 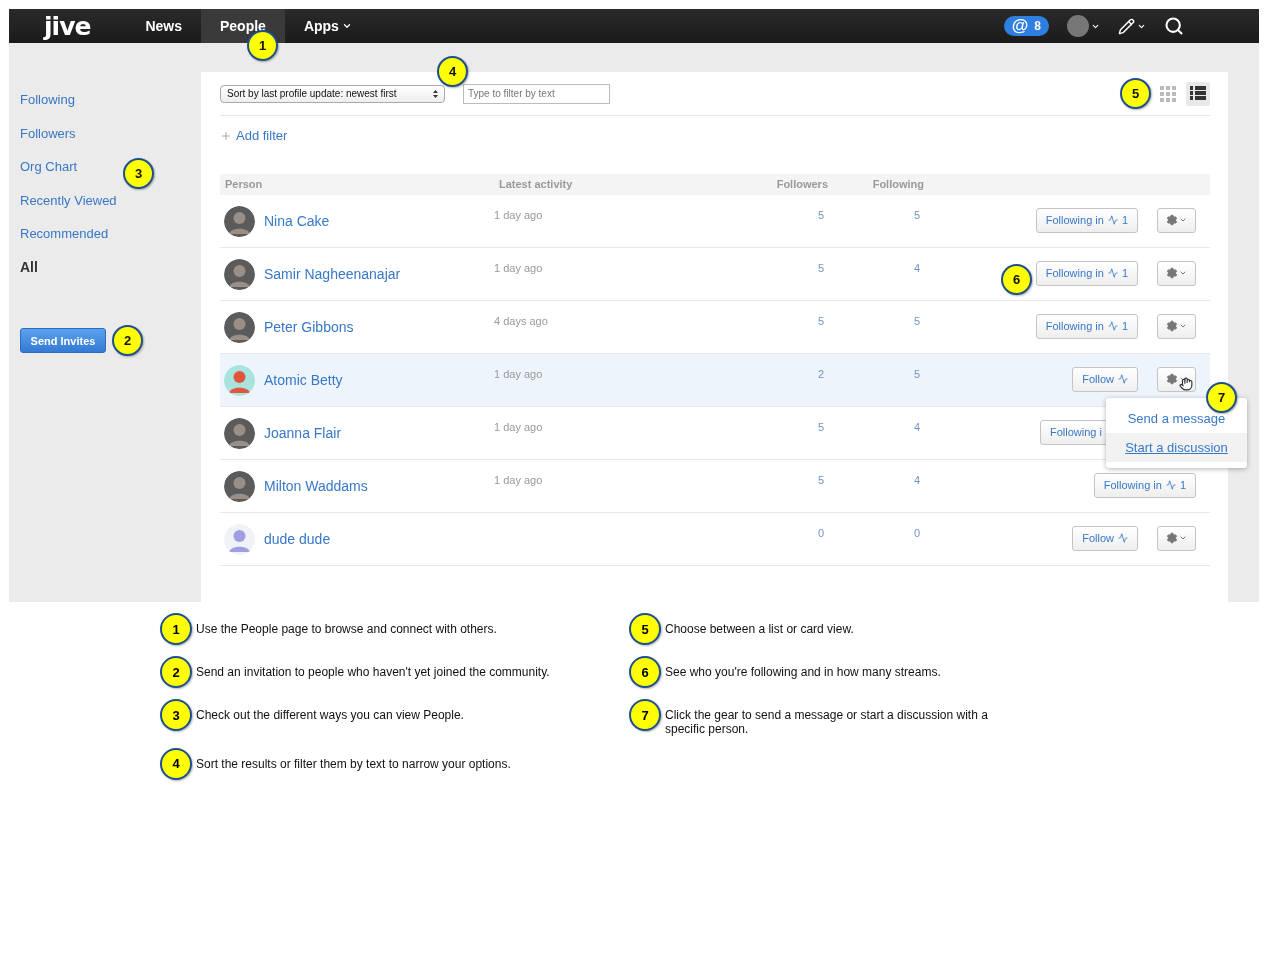 I want to click on callout-marker: 1, so click(x=176, y=629).